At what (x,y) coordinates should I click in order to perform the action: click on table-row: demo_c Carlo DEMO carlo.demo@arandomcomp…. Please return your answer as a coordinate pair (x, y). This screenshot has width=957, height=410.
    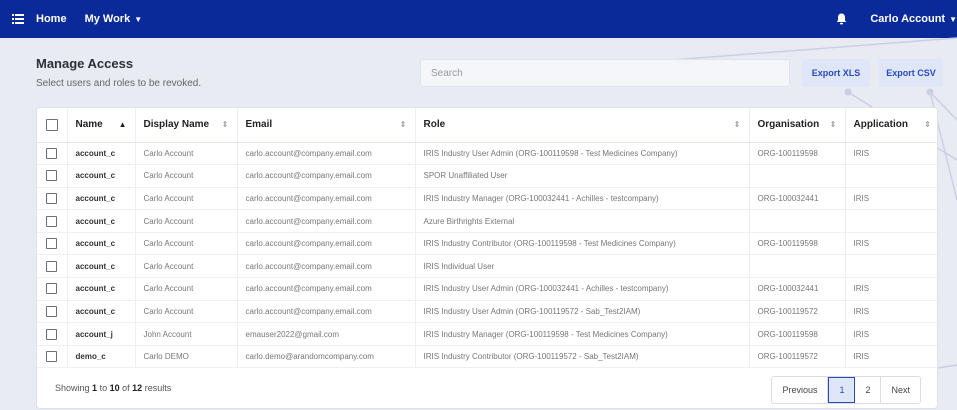
    Looking at the image, I should click on (487, 357).